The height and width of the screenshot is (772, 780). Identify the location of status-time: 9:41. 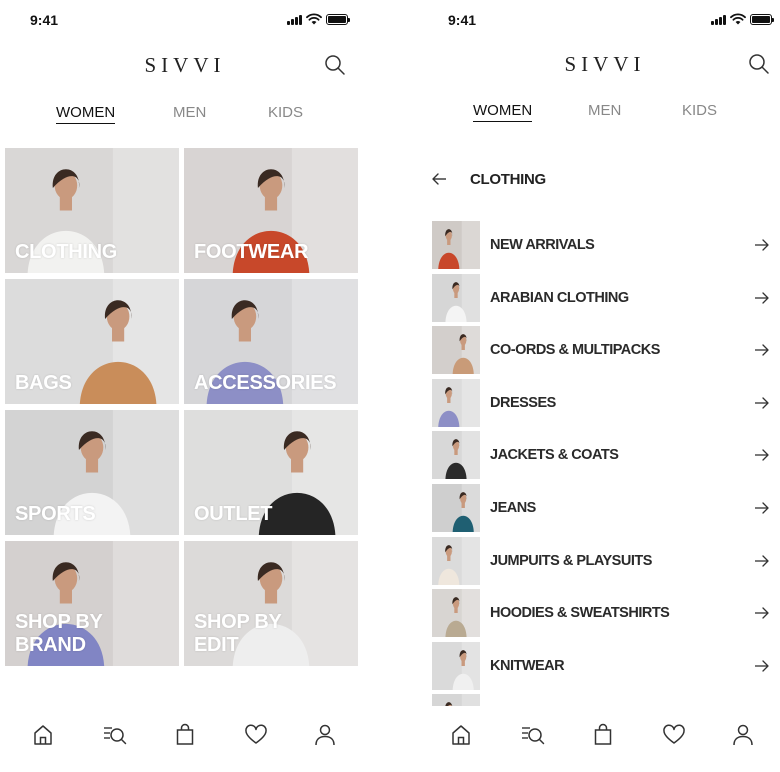
(462, 20).